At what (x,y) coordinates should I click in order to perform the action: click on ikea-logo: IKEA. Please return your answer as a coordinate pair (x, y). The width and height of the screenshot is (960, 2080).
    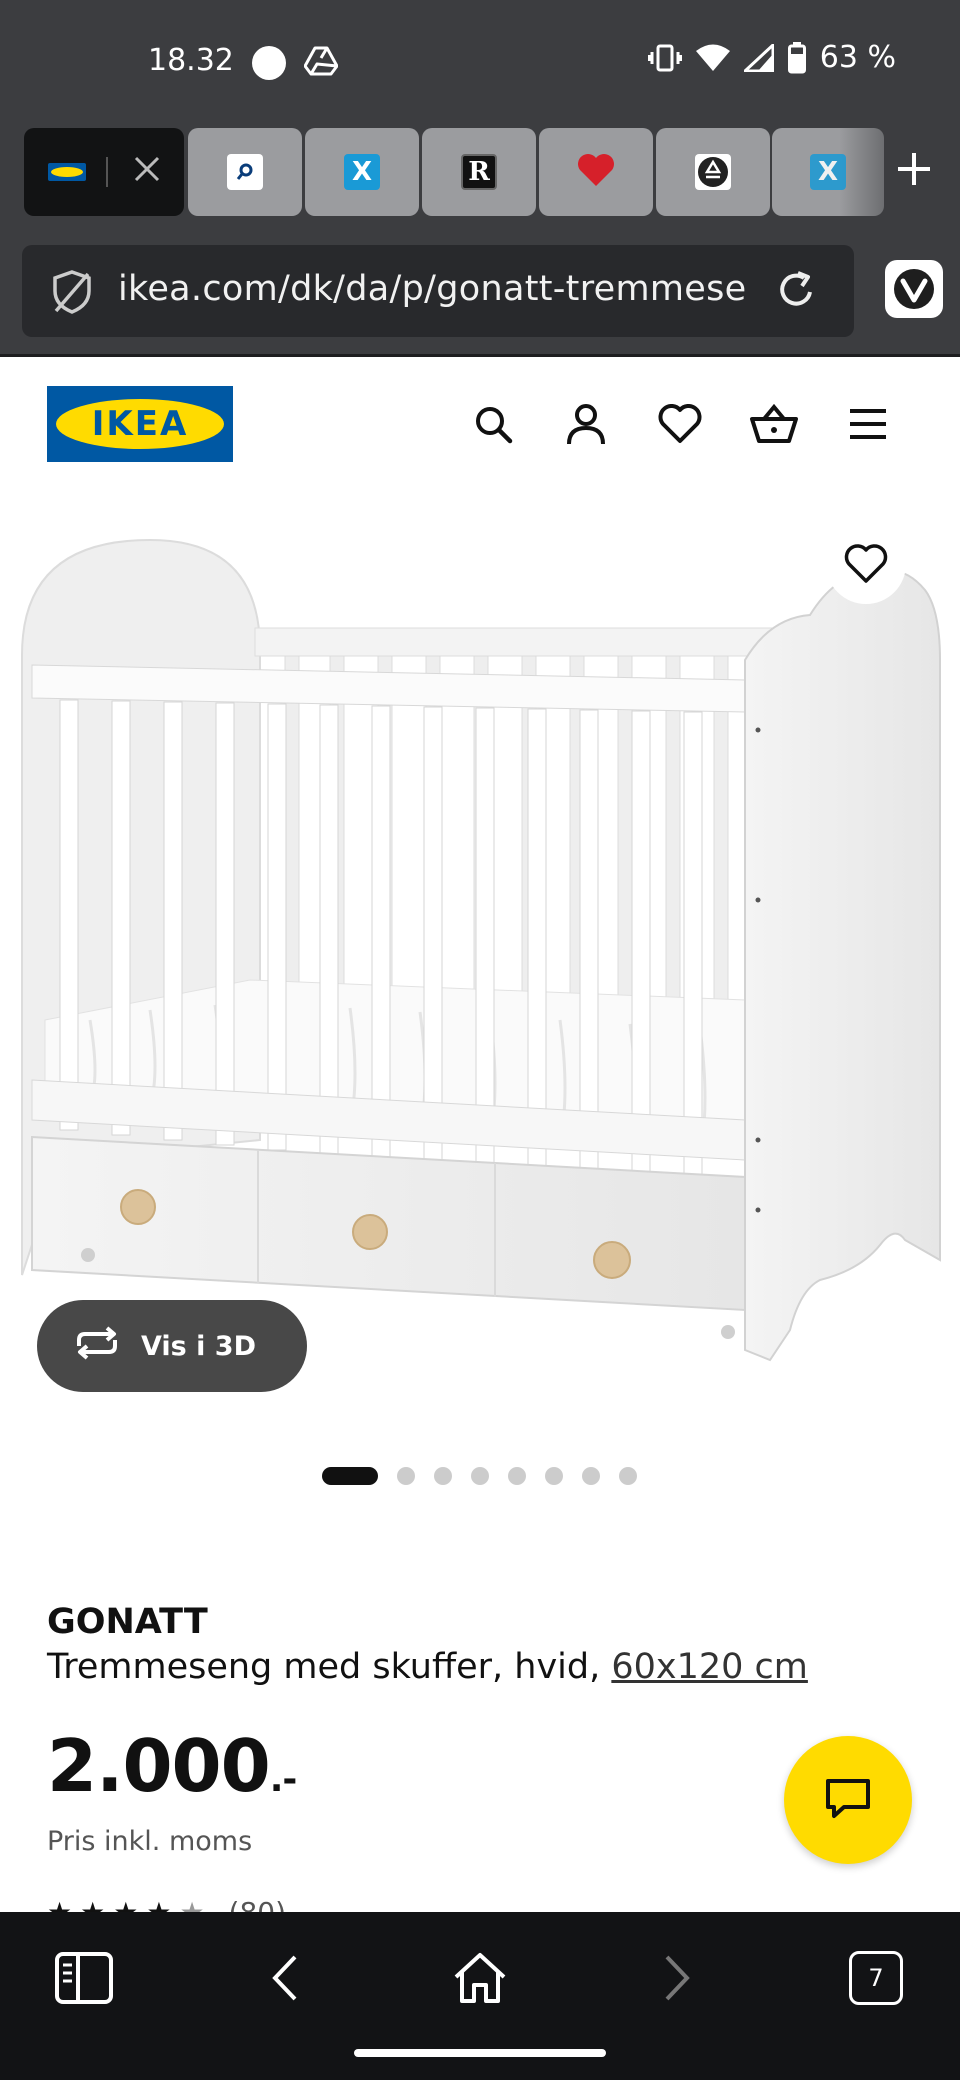
    Looking at the image, I should click on (140, 424).